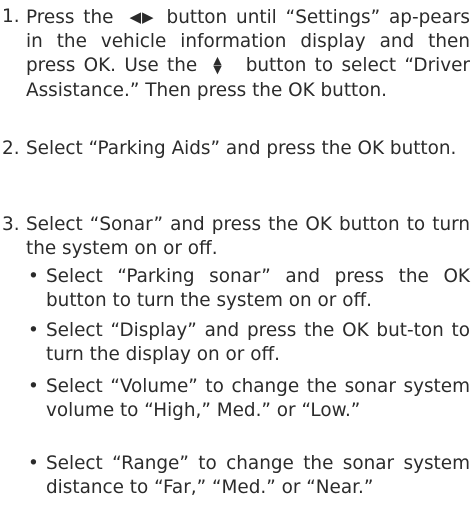 The width and height of the screenshot is (474, 529). What do you see at coordinates (70, 17) in the screenshot?
I see `step-1-text-part-1: Press the` at bounding box center [70, 17].